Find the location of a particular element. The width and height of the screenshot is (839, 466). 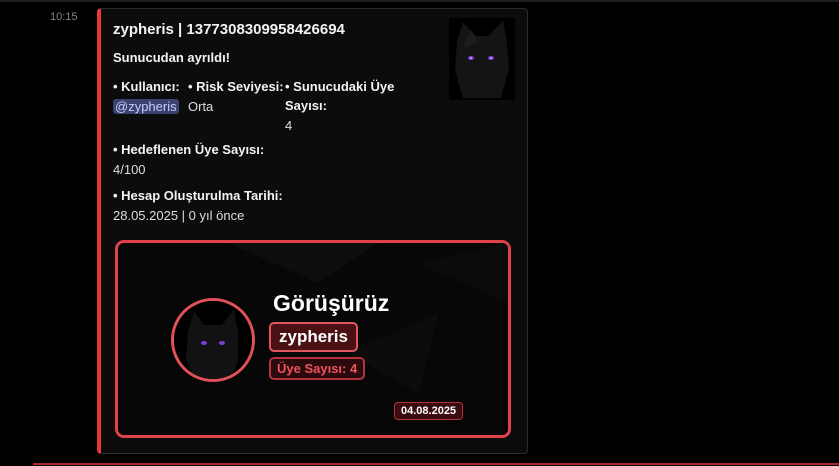

field-target-members: • Hedeflenen Üye Sayısı: 4/100 is located at coordinates (263, 159).